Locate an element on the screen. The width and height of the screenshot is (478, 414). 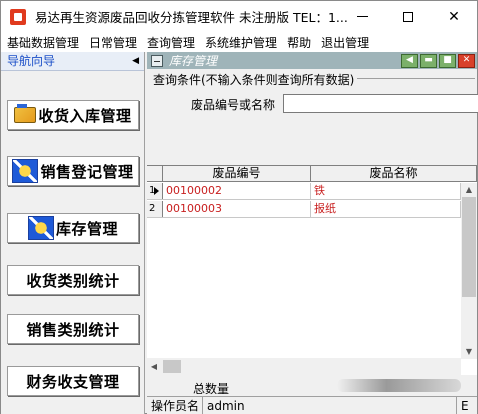
menu-exit: 退出管理 is located at coordinates (345, 42).